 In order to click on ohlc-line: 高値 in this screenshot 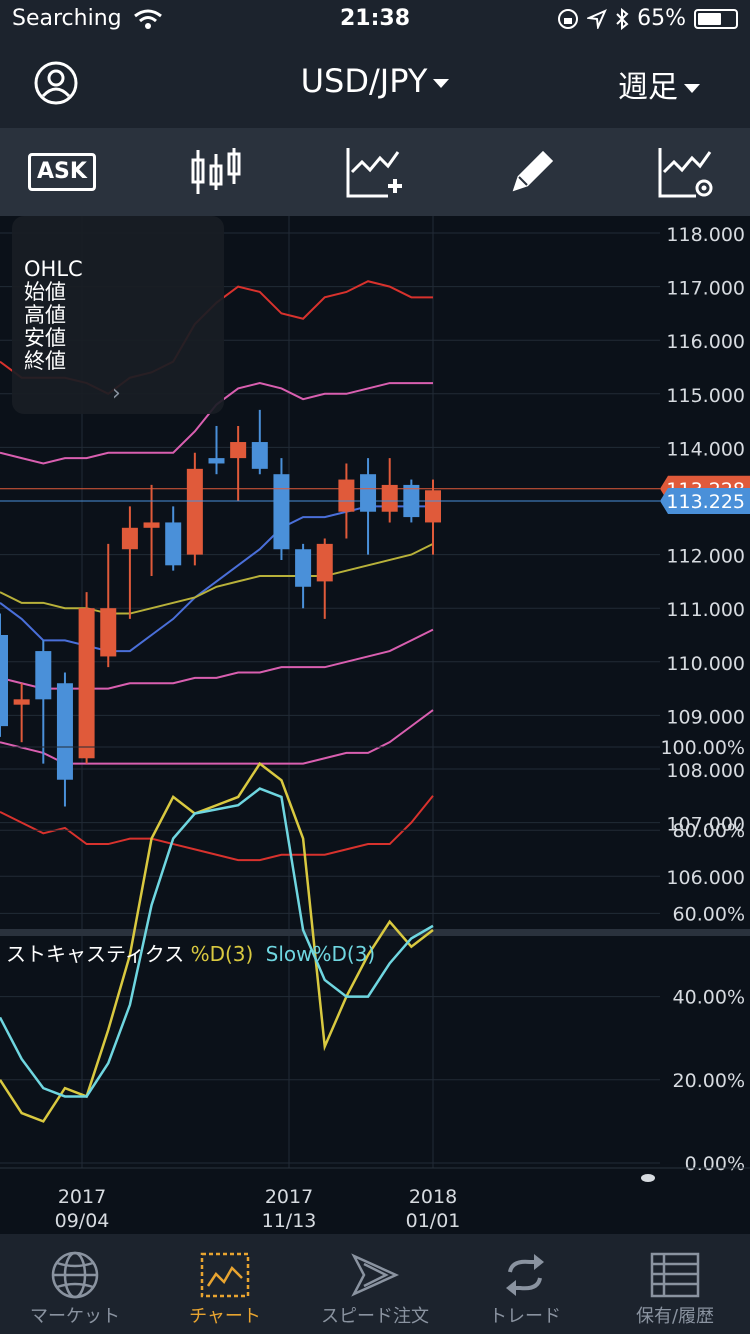, I will do `click(45, 315)`.